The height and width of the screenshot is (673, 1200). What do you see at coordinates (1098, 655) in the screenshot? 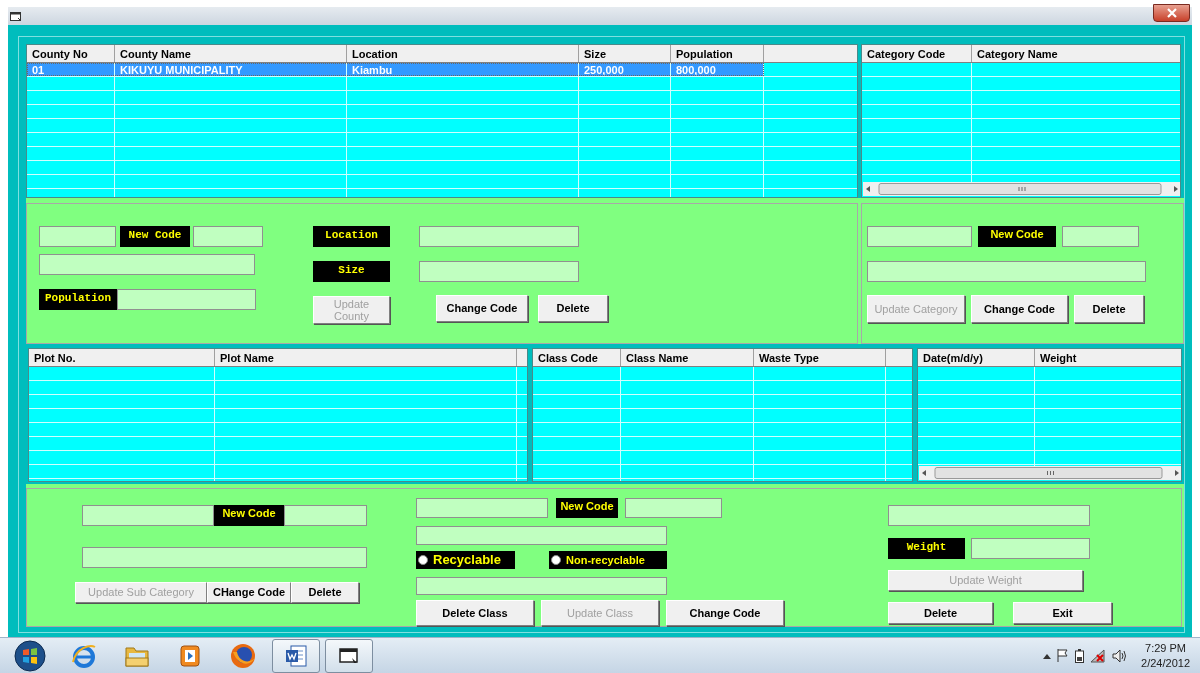
I see `network-error-icon` at bounding box center [1098, 655].